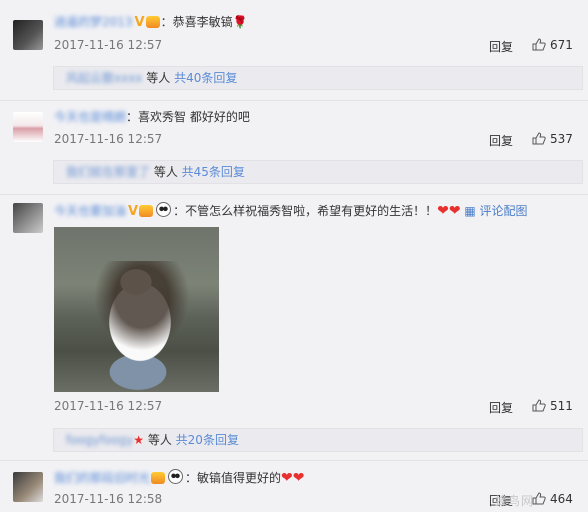 Image resolution: width=588 pixels, height=512 pixels. I want to click on like-button: 464, so click(552, 499).